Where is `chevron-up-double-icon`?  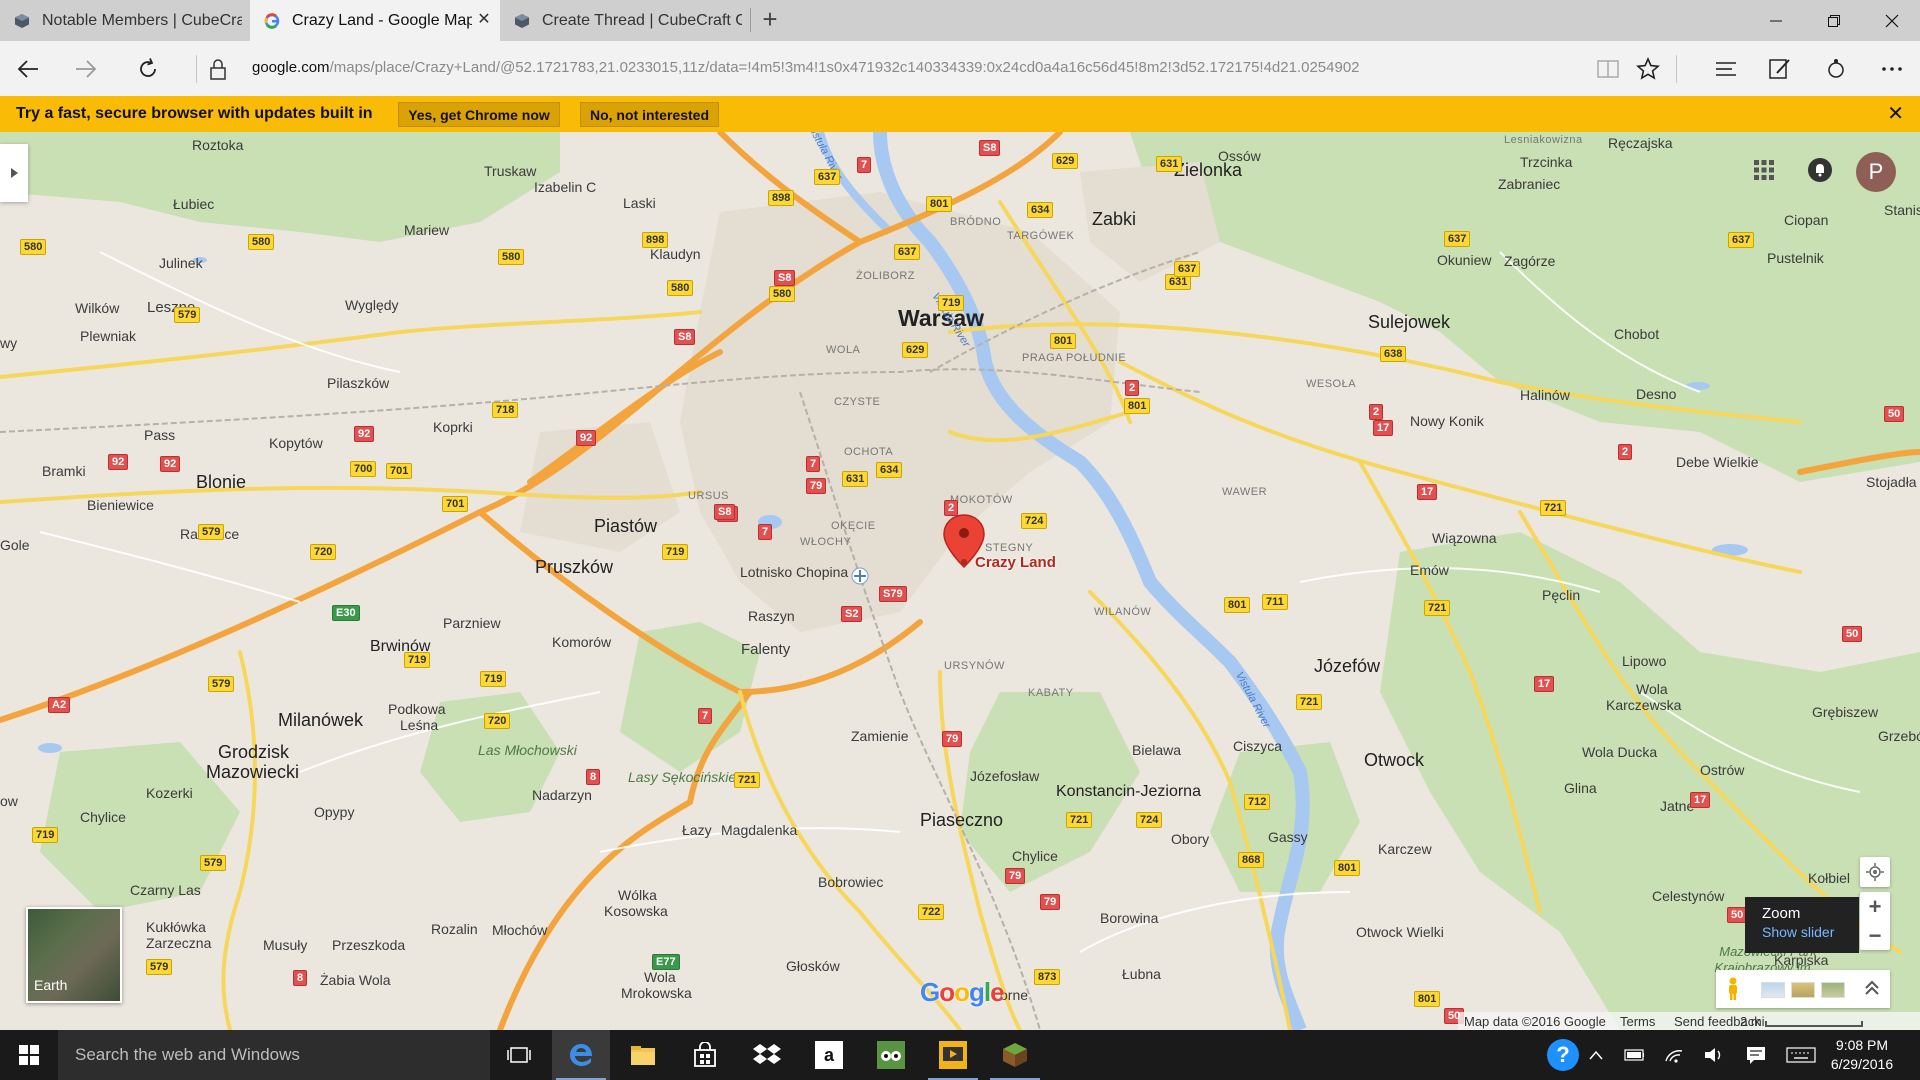 chevron-up-double-icon is located at coordinates (1872, 988).